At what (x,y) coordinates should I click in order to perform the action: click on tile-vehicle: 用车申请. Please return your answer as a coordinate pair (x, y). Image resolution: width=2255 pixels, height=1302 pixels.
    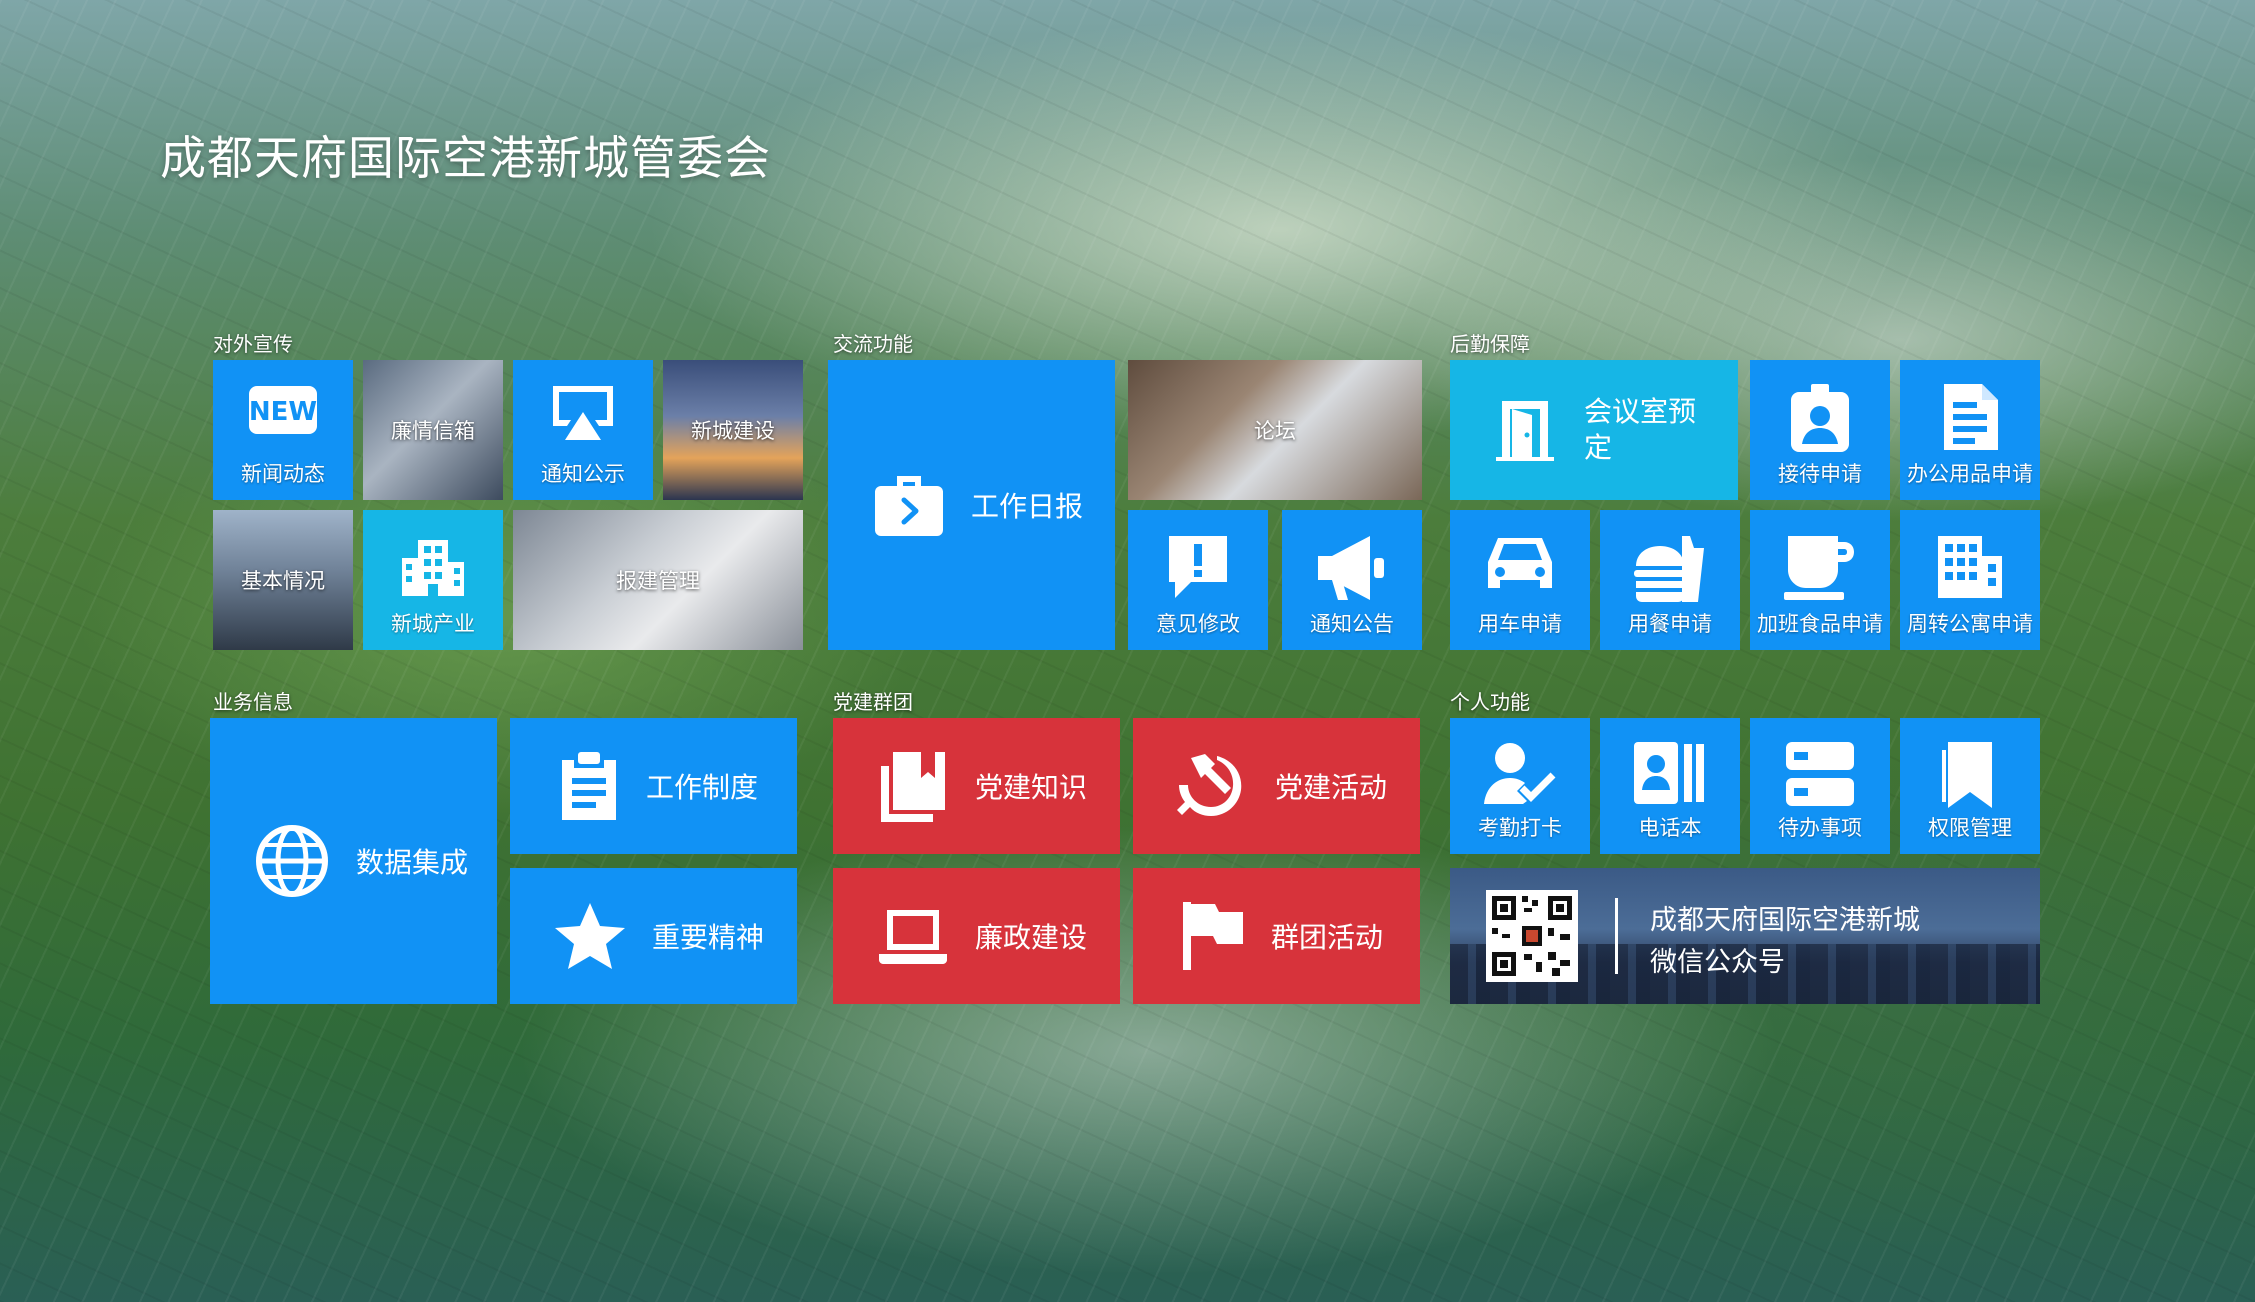
    Looking at the image, I should click on (1520, 580).